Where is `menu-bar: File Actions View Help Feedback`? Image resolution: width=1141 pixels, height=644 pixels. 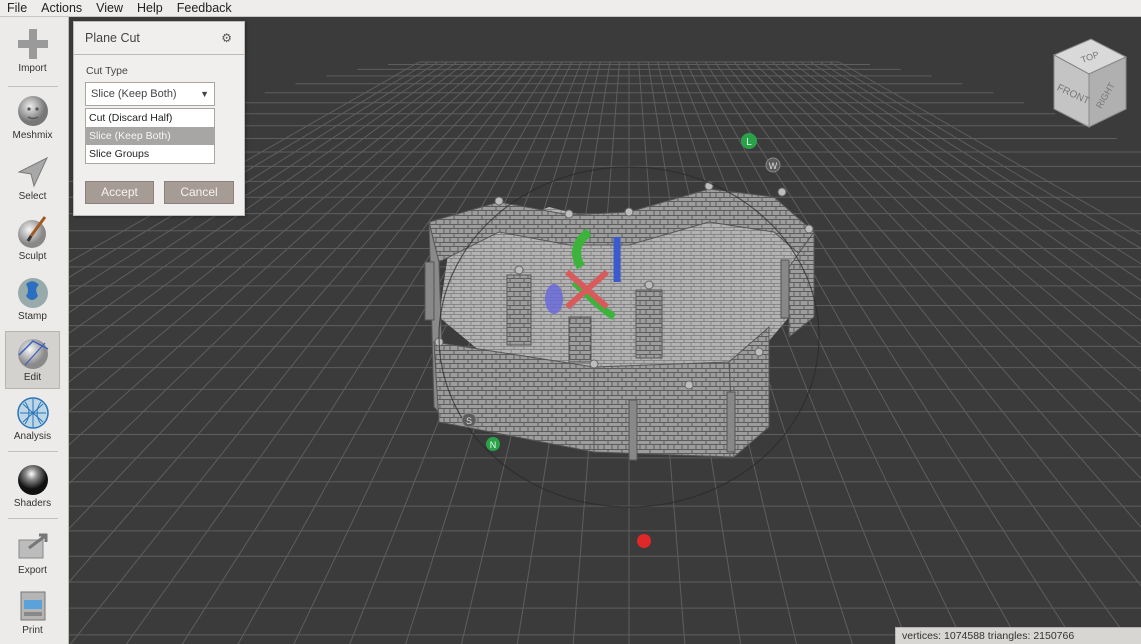 menu-bar: File Actions View Help Feedback is located at coordinates (570, 8).